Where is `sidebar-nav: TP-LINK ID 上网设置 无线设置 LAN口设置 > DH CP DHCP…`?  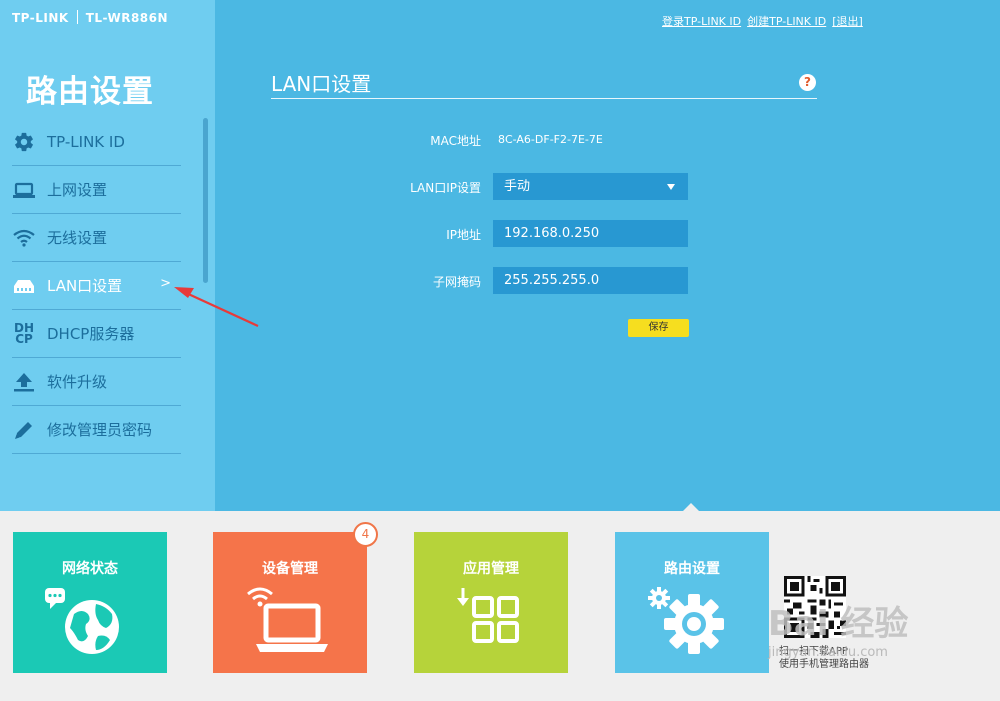 sidebar-nav: TP-LINK ID 上网设置 无线设置 LAN口设置 > DH CP DHCP… is located at coordinates (96, 286).